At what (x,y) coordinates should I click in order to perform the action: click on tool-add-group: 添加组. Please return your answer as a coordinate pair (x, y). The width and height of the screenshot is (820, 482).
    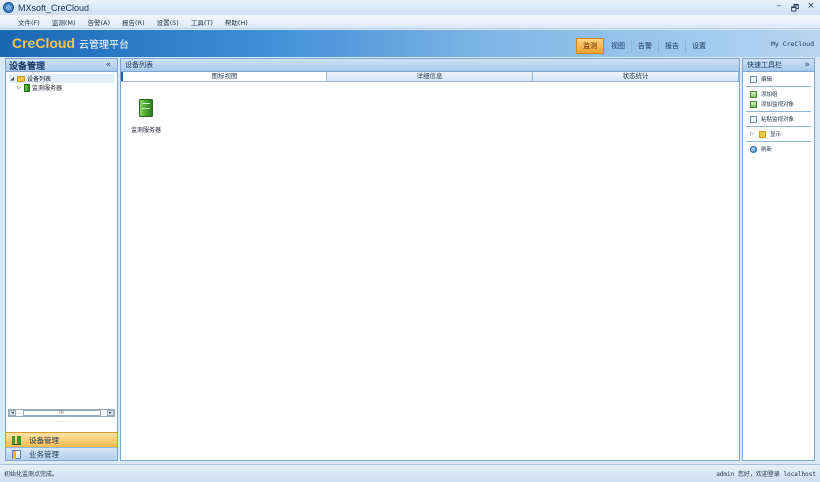
    Looking at the image, I should click on (778, 94).